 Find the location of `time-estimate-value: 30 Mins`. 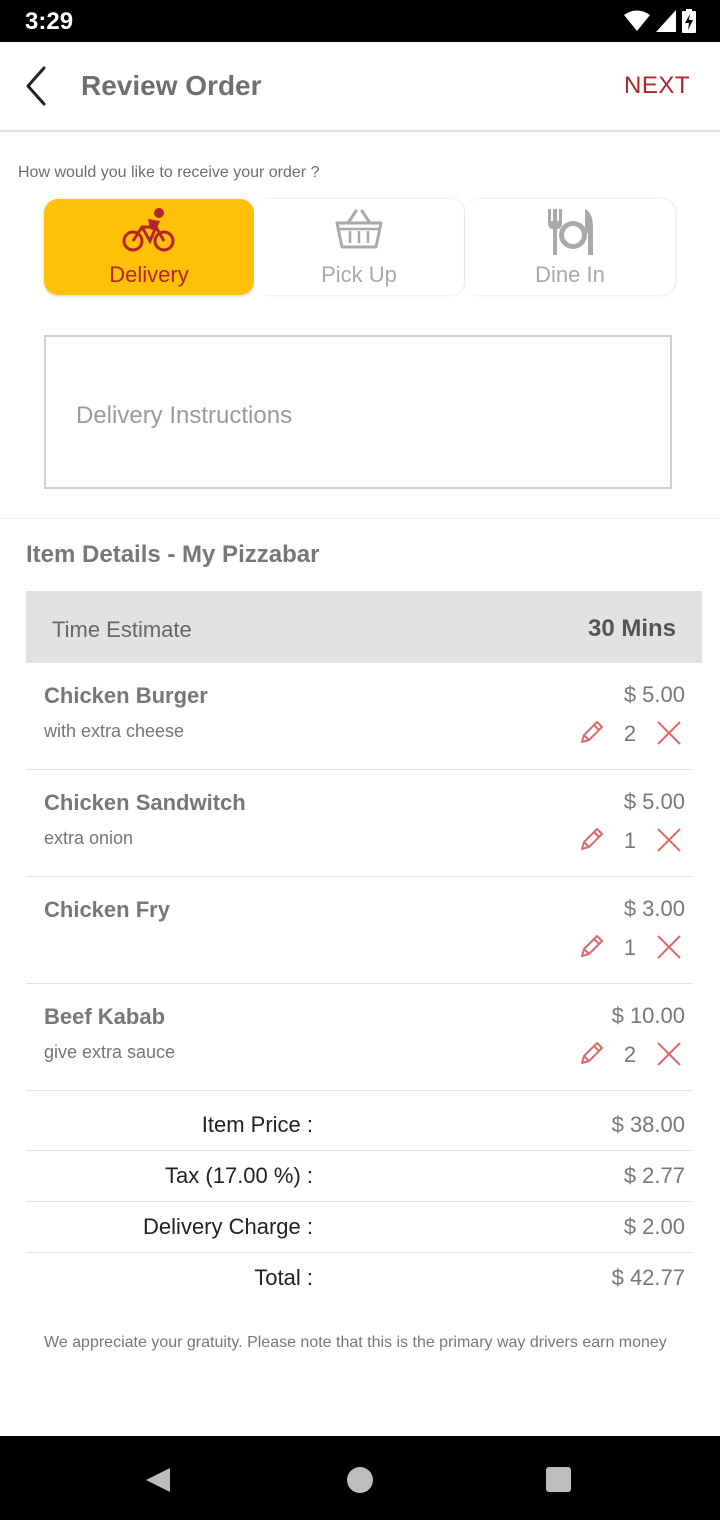

time-estimate-value: 30 Mins is located at coordinates (631, 628).